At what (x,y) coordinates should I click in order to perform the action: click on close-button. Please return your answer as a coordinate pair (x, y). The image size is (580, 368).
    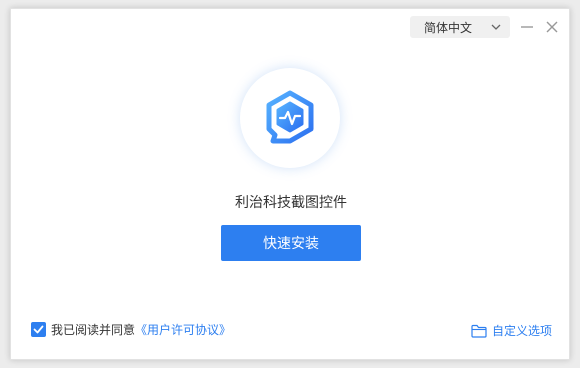
    Looking at the image, I should click on (552, 27).